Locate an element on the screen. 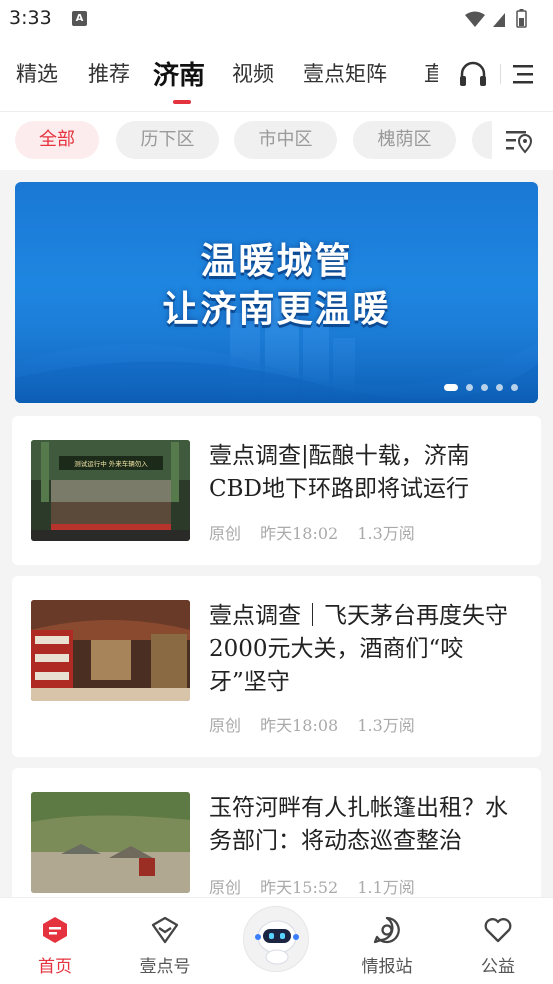  wifi-signal-battery-icon is located at coordinates (496, 18).